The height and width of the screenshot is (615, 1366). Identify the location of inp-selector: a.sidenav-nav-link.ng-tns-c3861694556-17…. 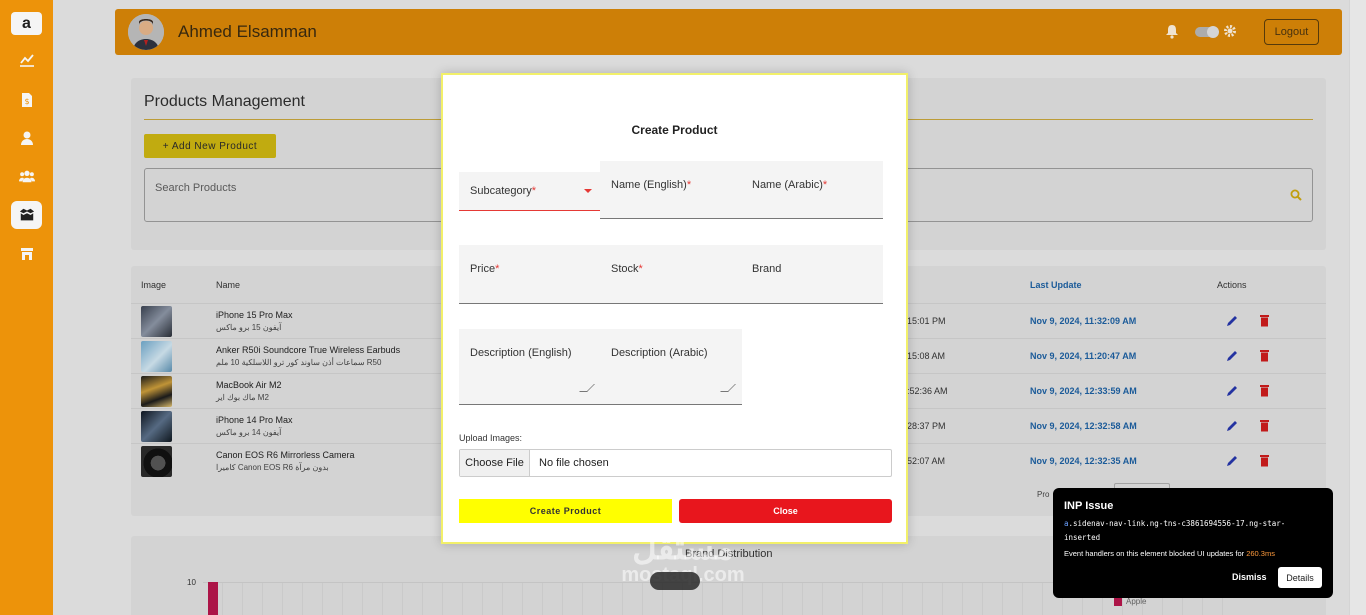
(1175, 530).